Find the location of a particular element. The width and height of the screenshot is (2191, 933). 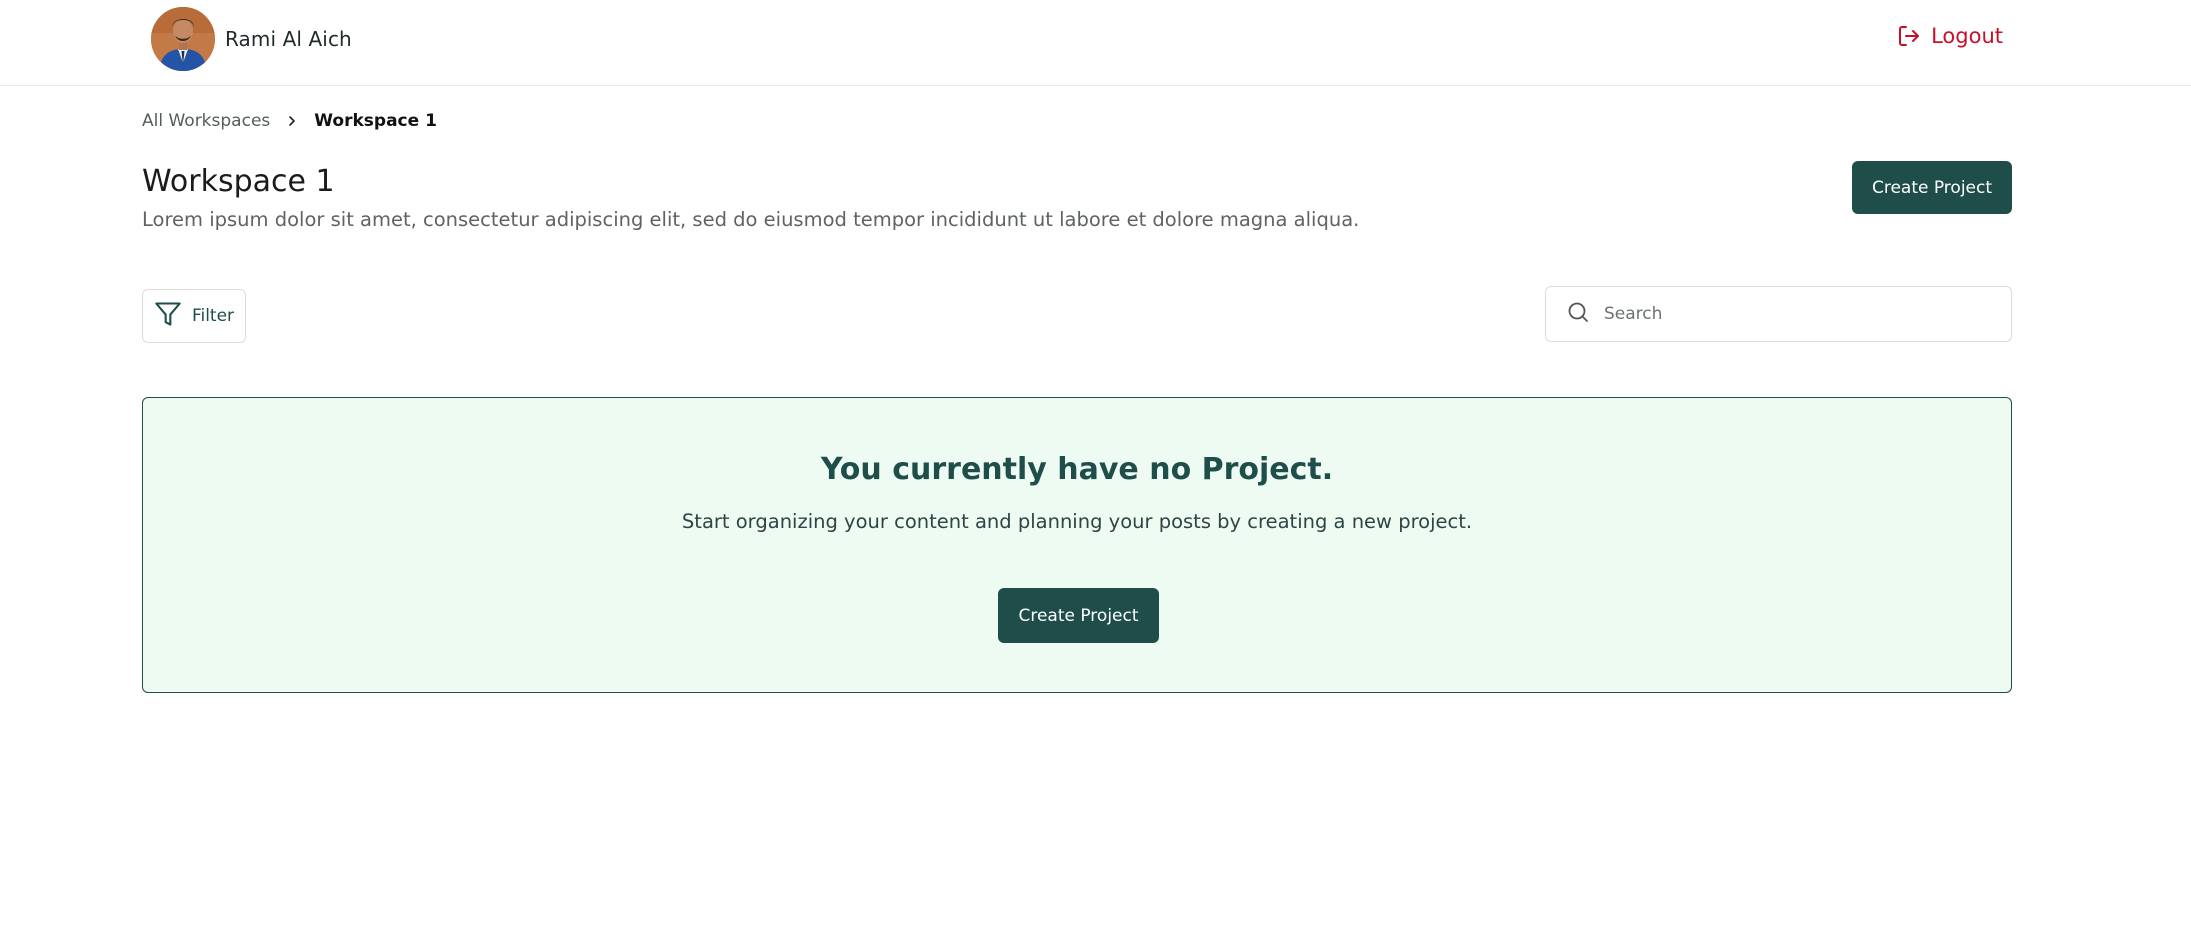

logout-button: Logout is located at coordinates (1950, 36).